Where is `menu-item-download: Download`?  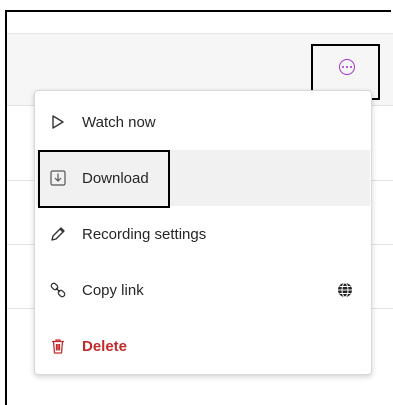 menu-item-download: Download is located at coordinates (203, 178).